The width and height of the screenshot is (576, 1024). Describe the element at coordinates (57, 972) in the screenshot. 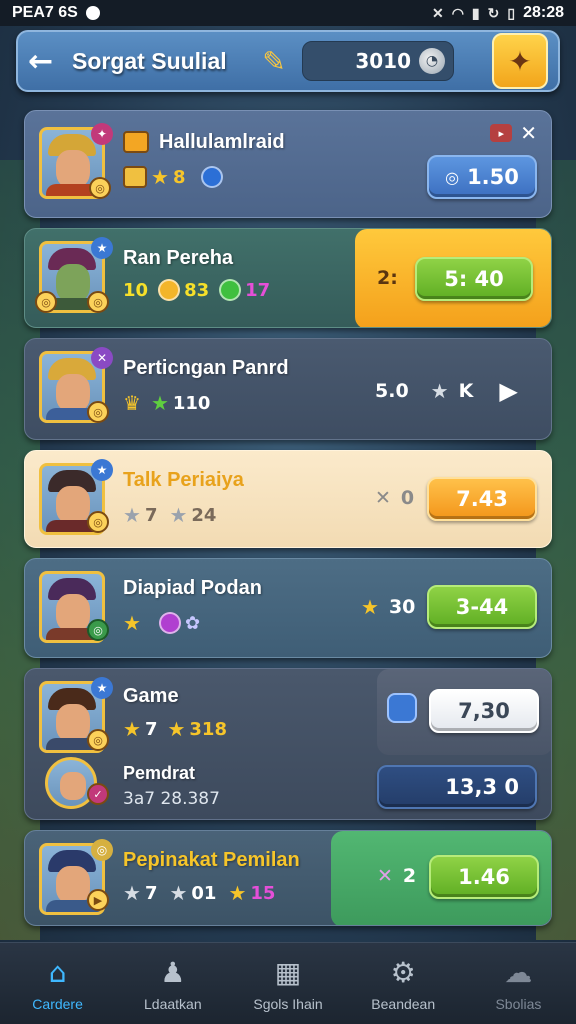

I see `home-icon: ⌂` at that location.